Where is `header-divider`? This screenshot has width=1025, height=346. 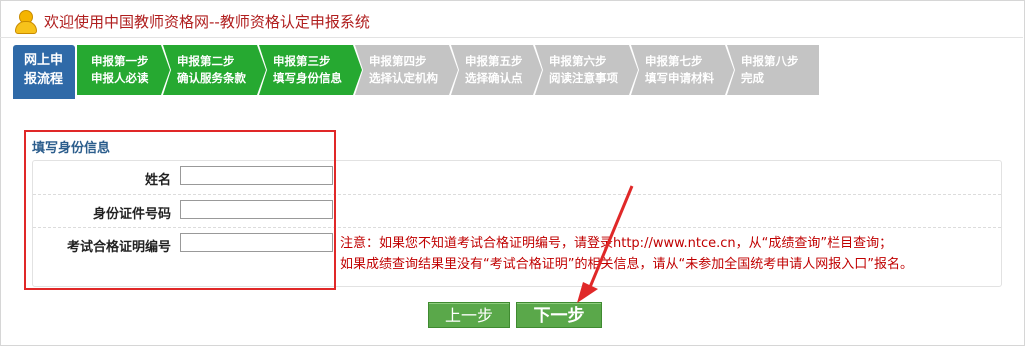
header-divider is located at coordinates (511, 37).